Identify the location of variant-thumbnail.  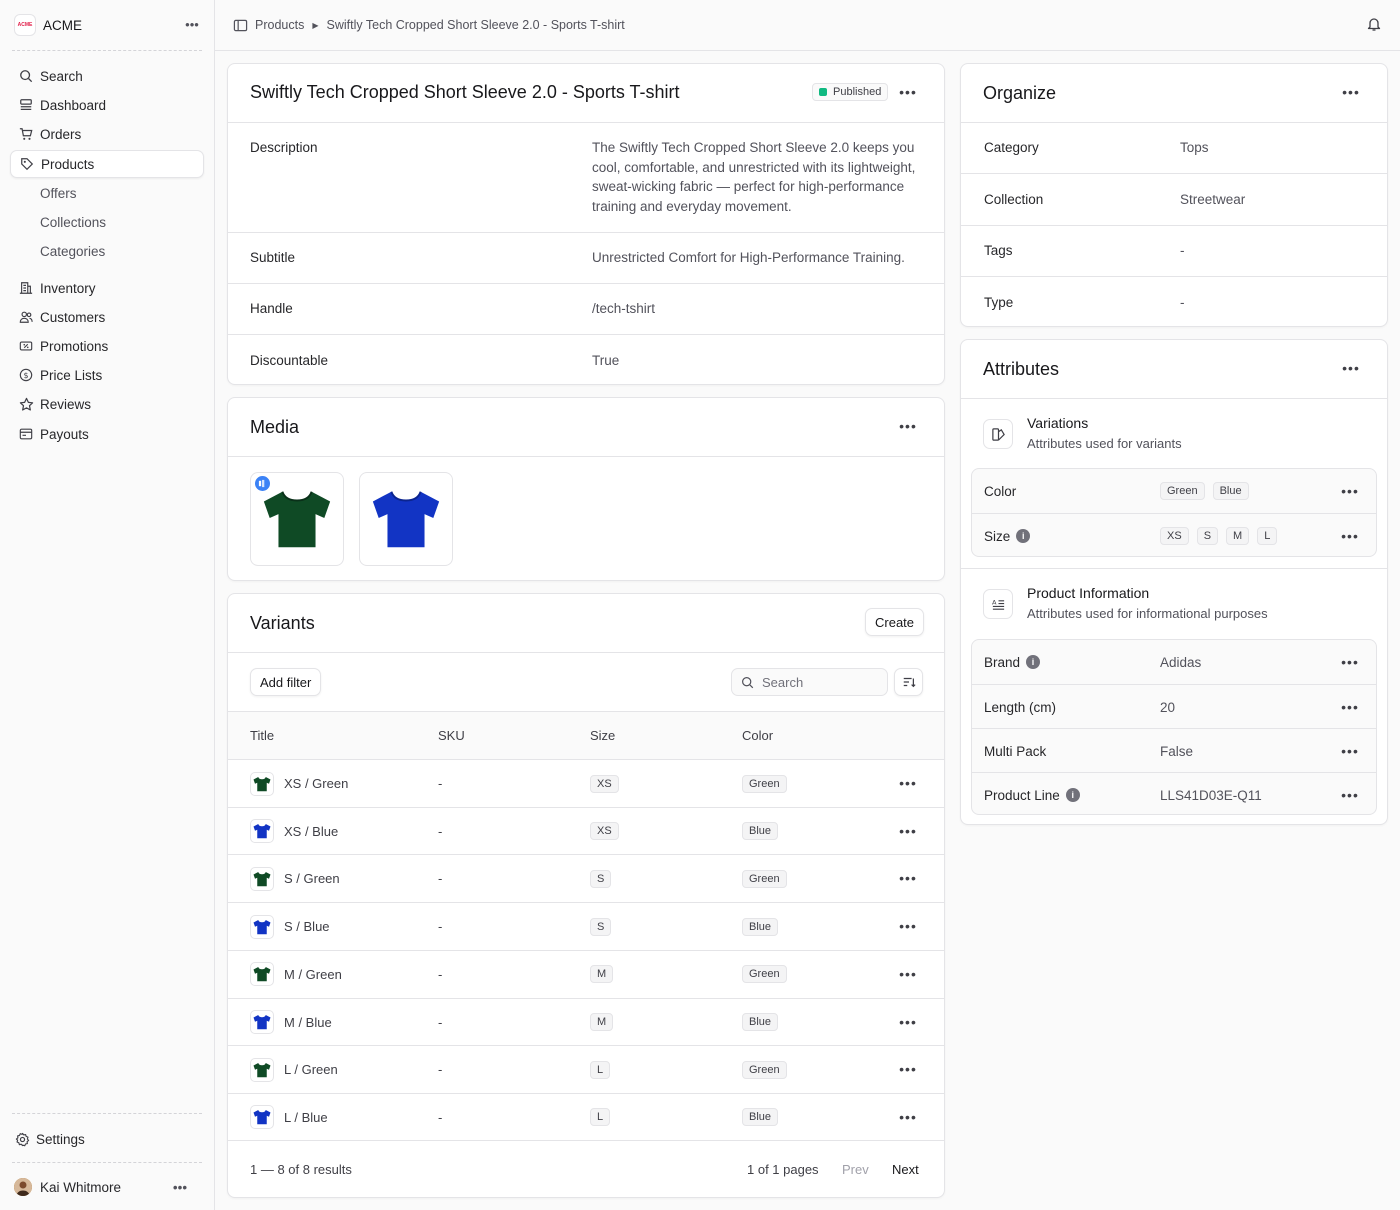
(262, 1117).